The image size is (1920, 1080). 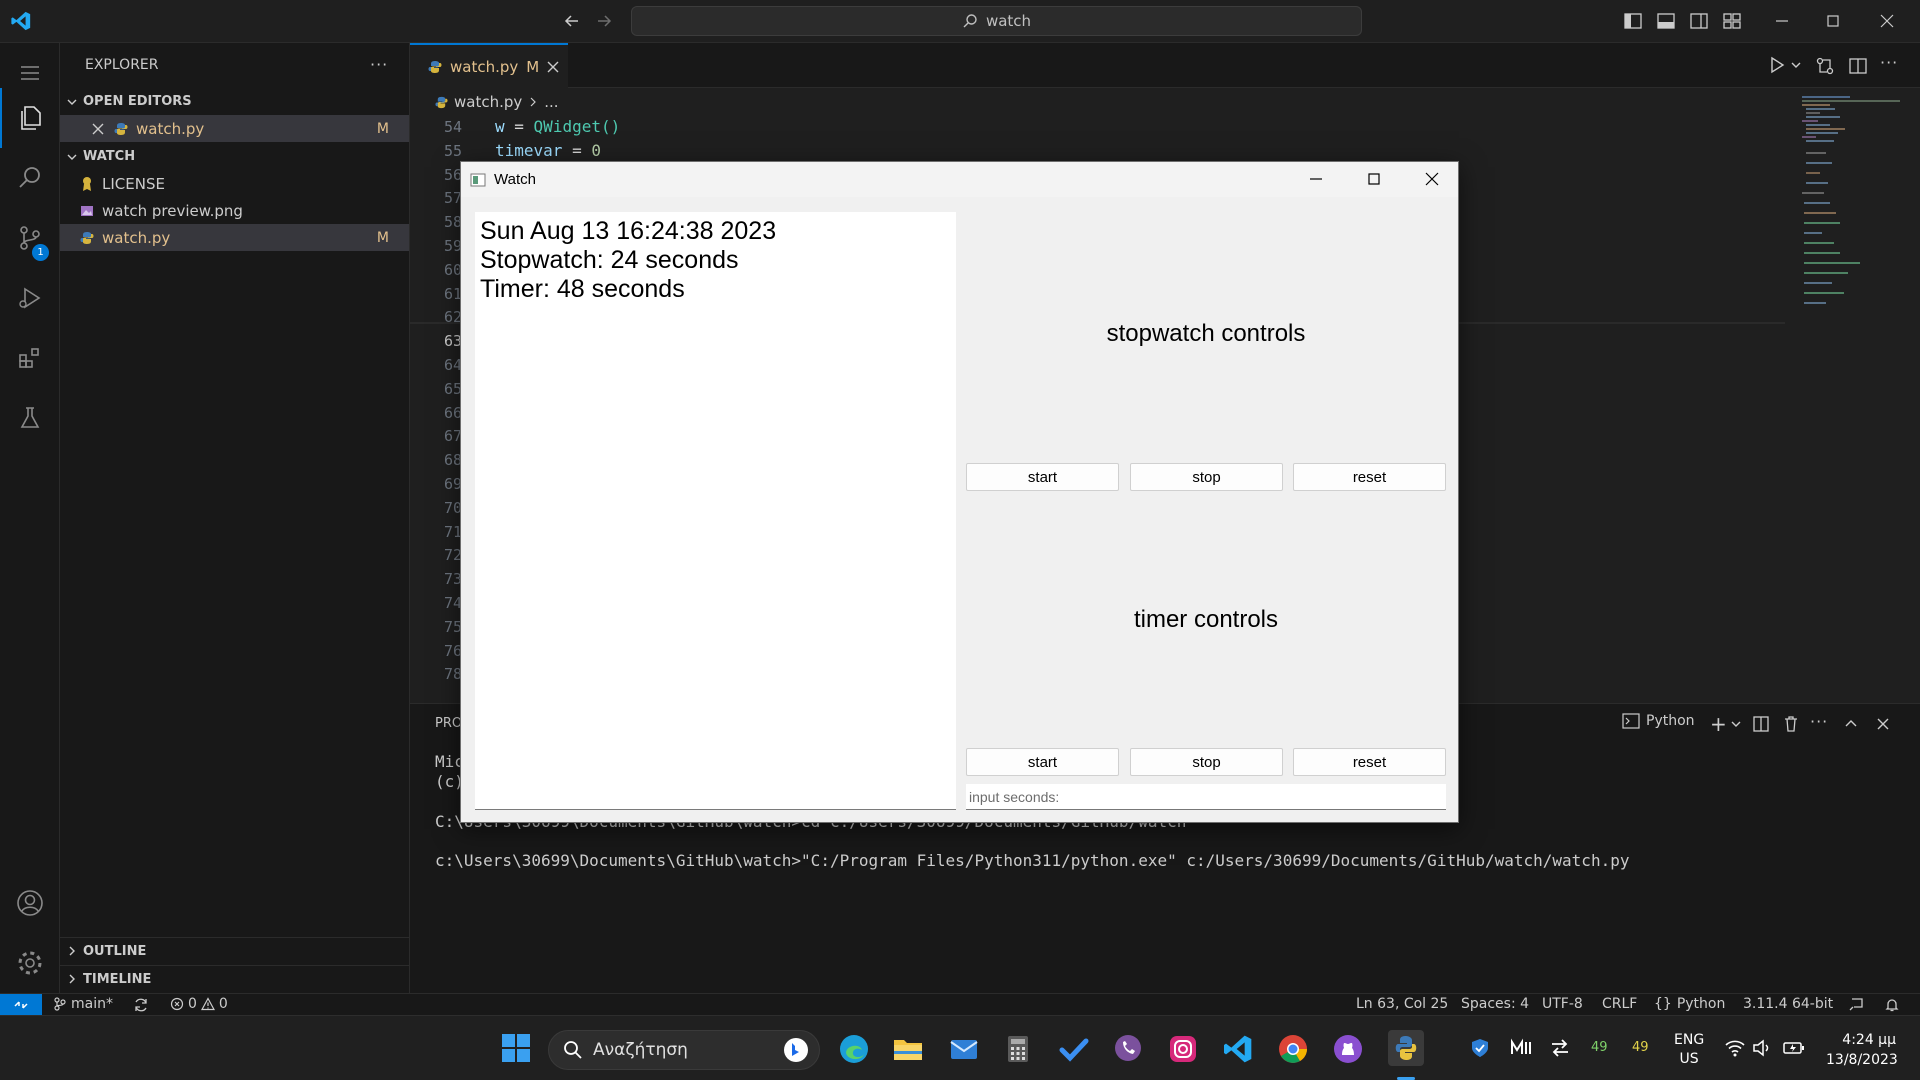 What do you see at coordinates (234, 156) in the screenshot?
I see `folder-section: WATCH` at bounding box center [234, 156].